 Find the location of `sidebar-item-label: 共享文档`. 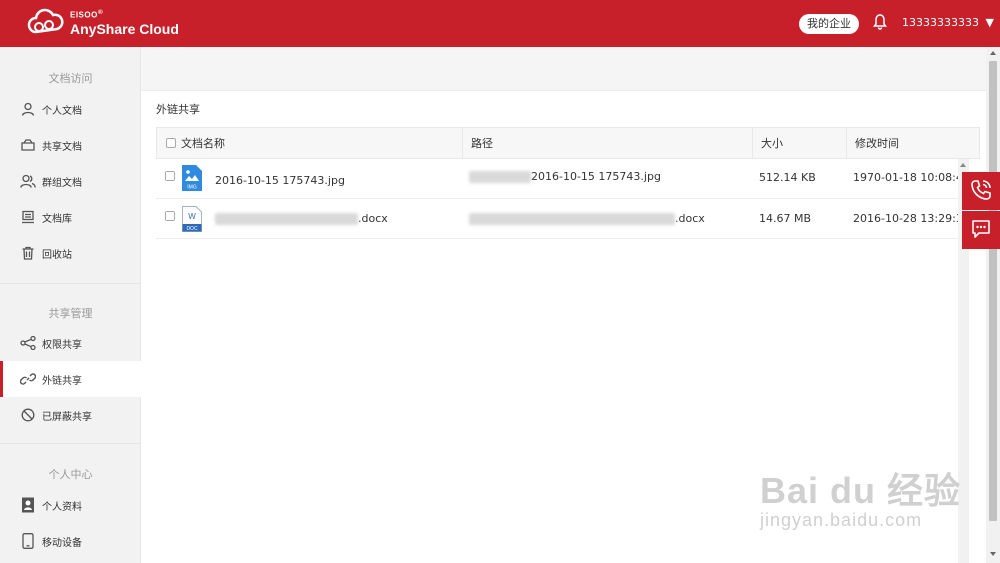

sidebar-item-label: 共享文档 is located at coordinates (62, 147).